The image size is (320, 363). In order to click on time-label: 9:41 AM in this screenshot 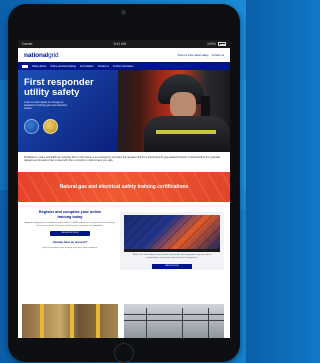, I will do `click(120, 44)`.